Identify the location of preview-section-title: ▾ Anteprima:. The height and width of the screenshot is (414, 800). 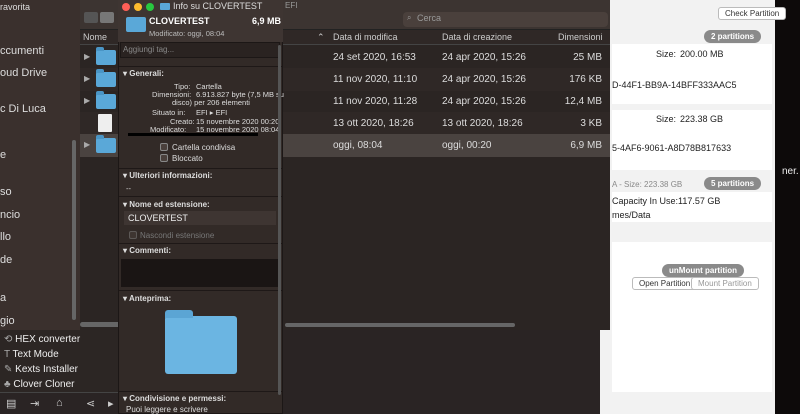
(147, 298).